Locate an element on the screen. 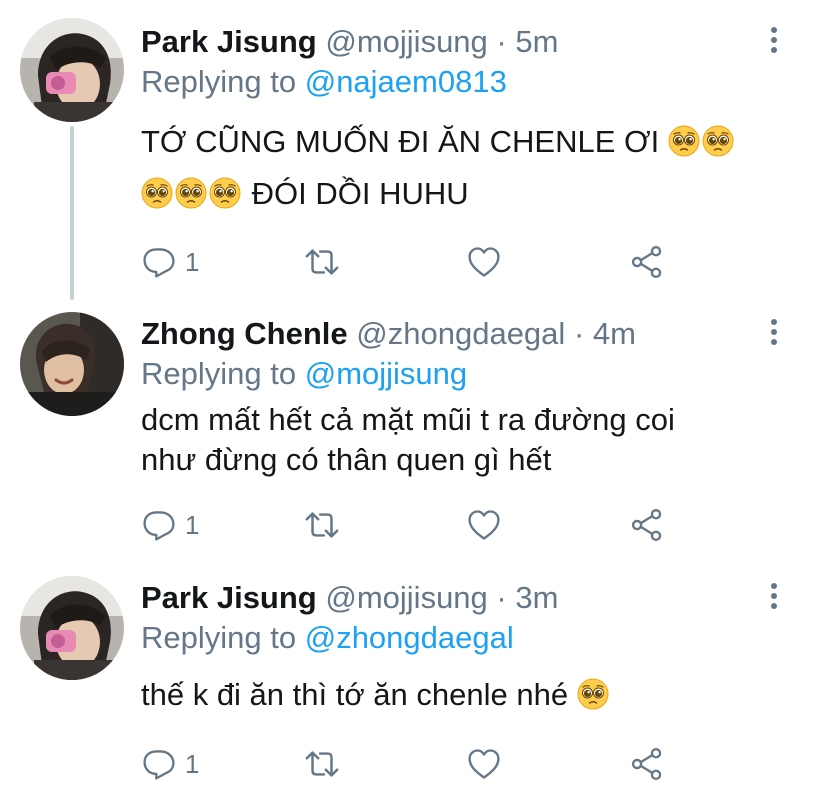  replying-to-mention: @najaem0813 is located at coordinates (406, 81).